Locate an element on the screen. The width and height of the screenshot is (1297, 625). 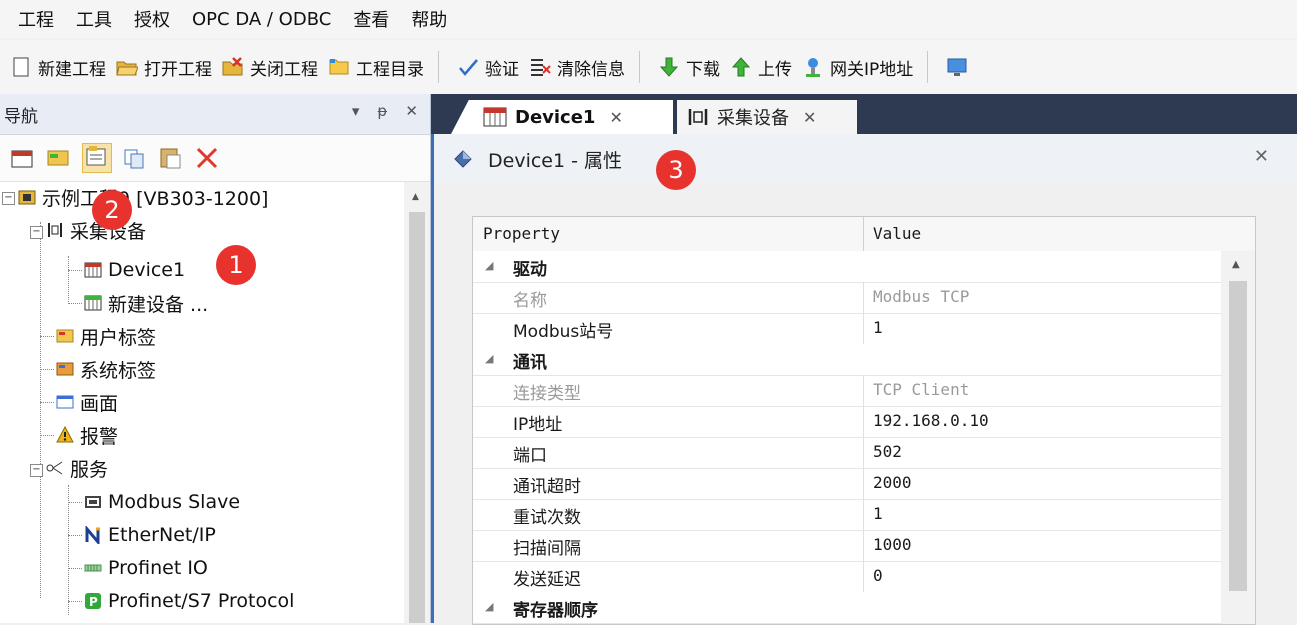
dropdown-icon: ▾ is located at coordinates (356, 111).